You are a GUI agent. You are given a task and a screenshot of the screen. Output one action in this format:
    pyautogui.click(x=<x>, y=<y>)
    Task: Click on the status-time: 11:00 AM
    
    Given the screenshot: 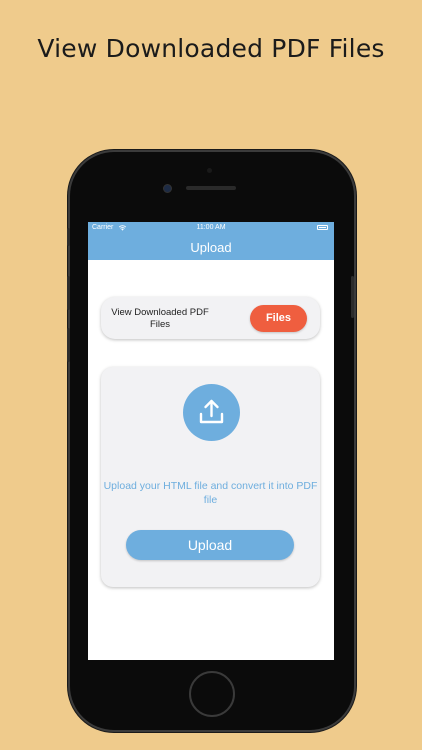 What is the action you would take?
    pyautogui.click(x=211, y=227)
    